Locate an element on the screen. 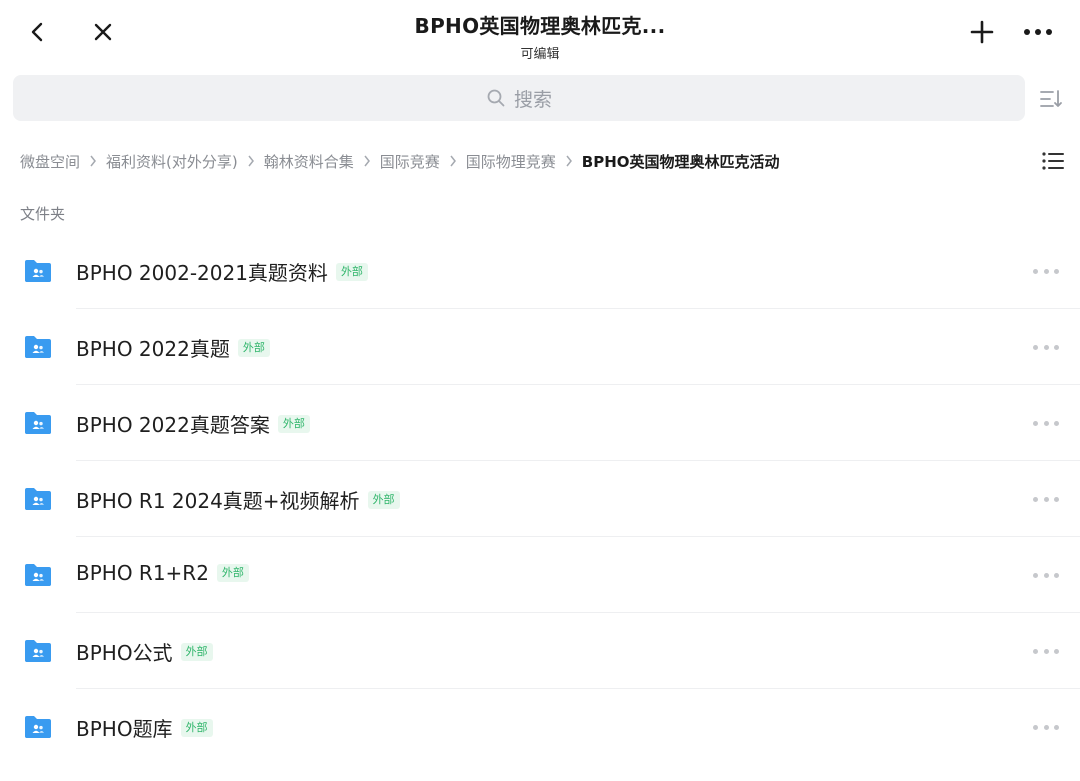 The image size is (1080, 781). folder-name-wrap: BPHO R1+R2 外部 is located at coordinates (162, 573).